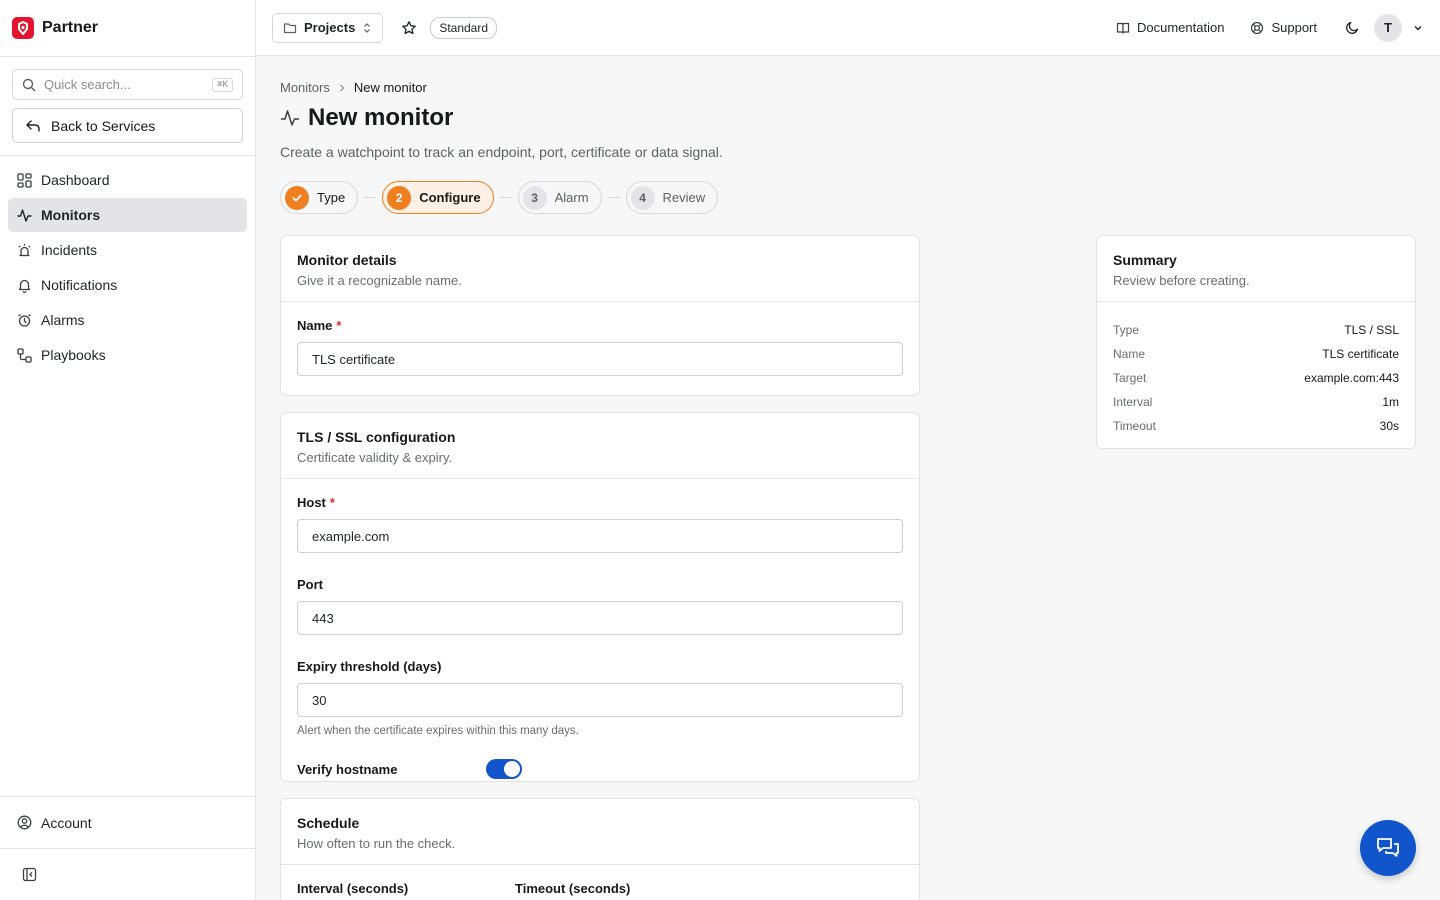  Describe the element at coordinates (127, 250) in the screenshot. I see `sidebar-item-incidents: Incidents` at that location.